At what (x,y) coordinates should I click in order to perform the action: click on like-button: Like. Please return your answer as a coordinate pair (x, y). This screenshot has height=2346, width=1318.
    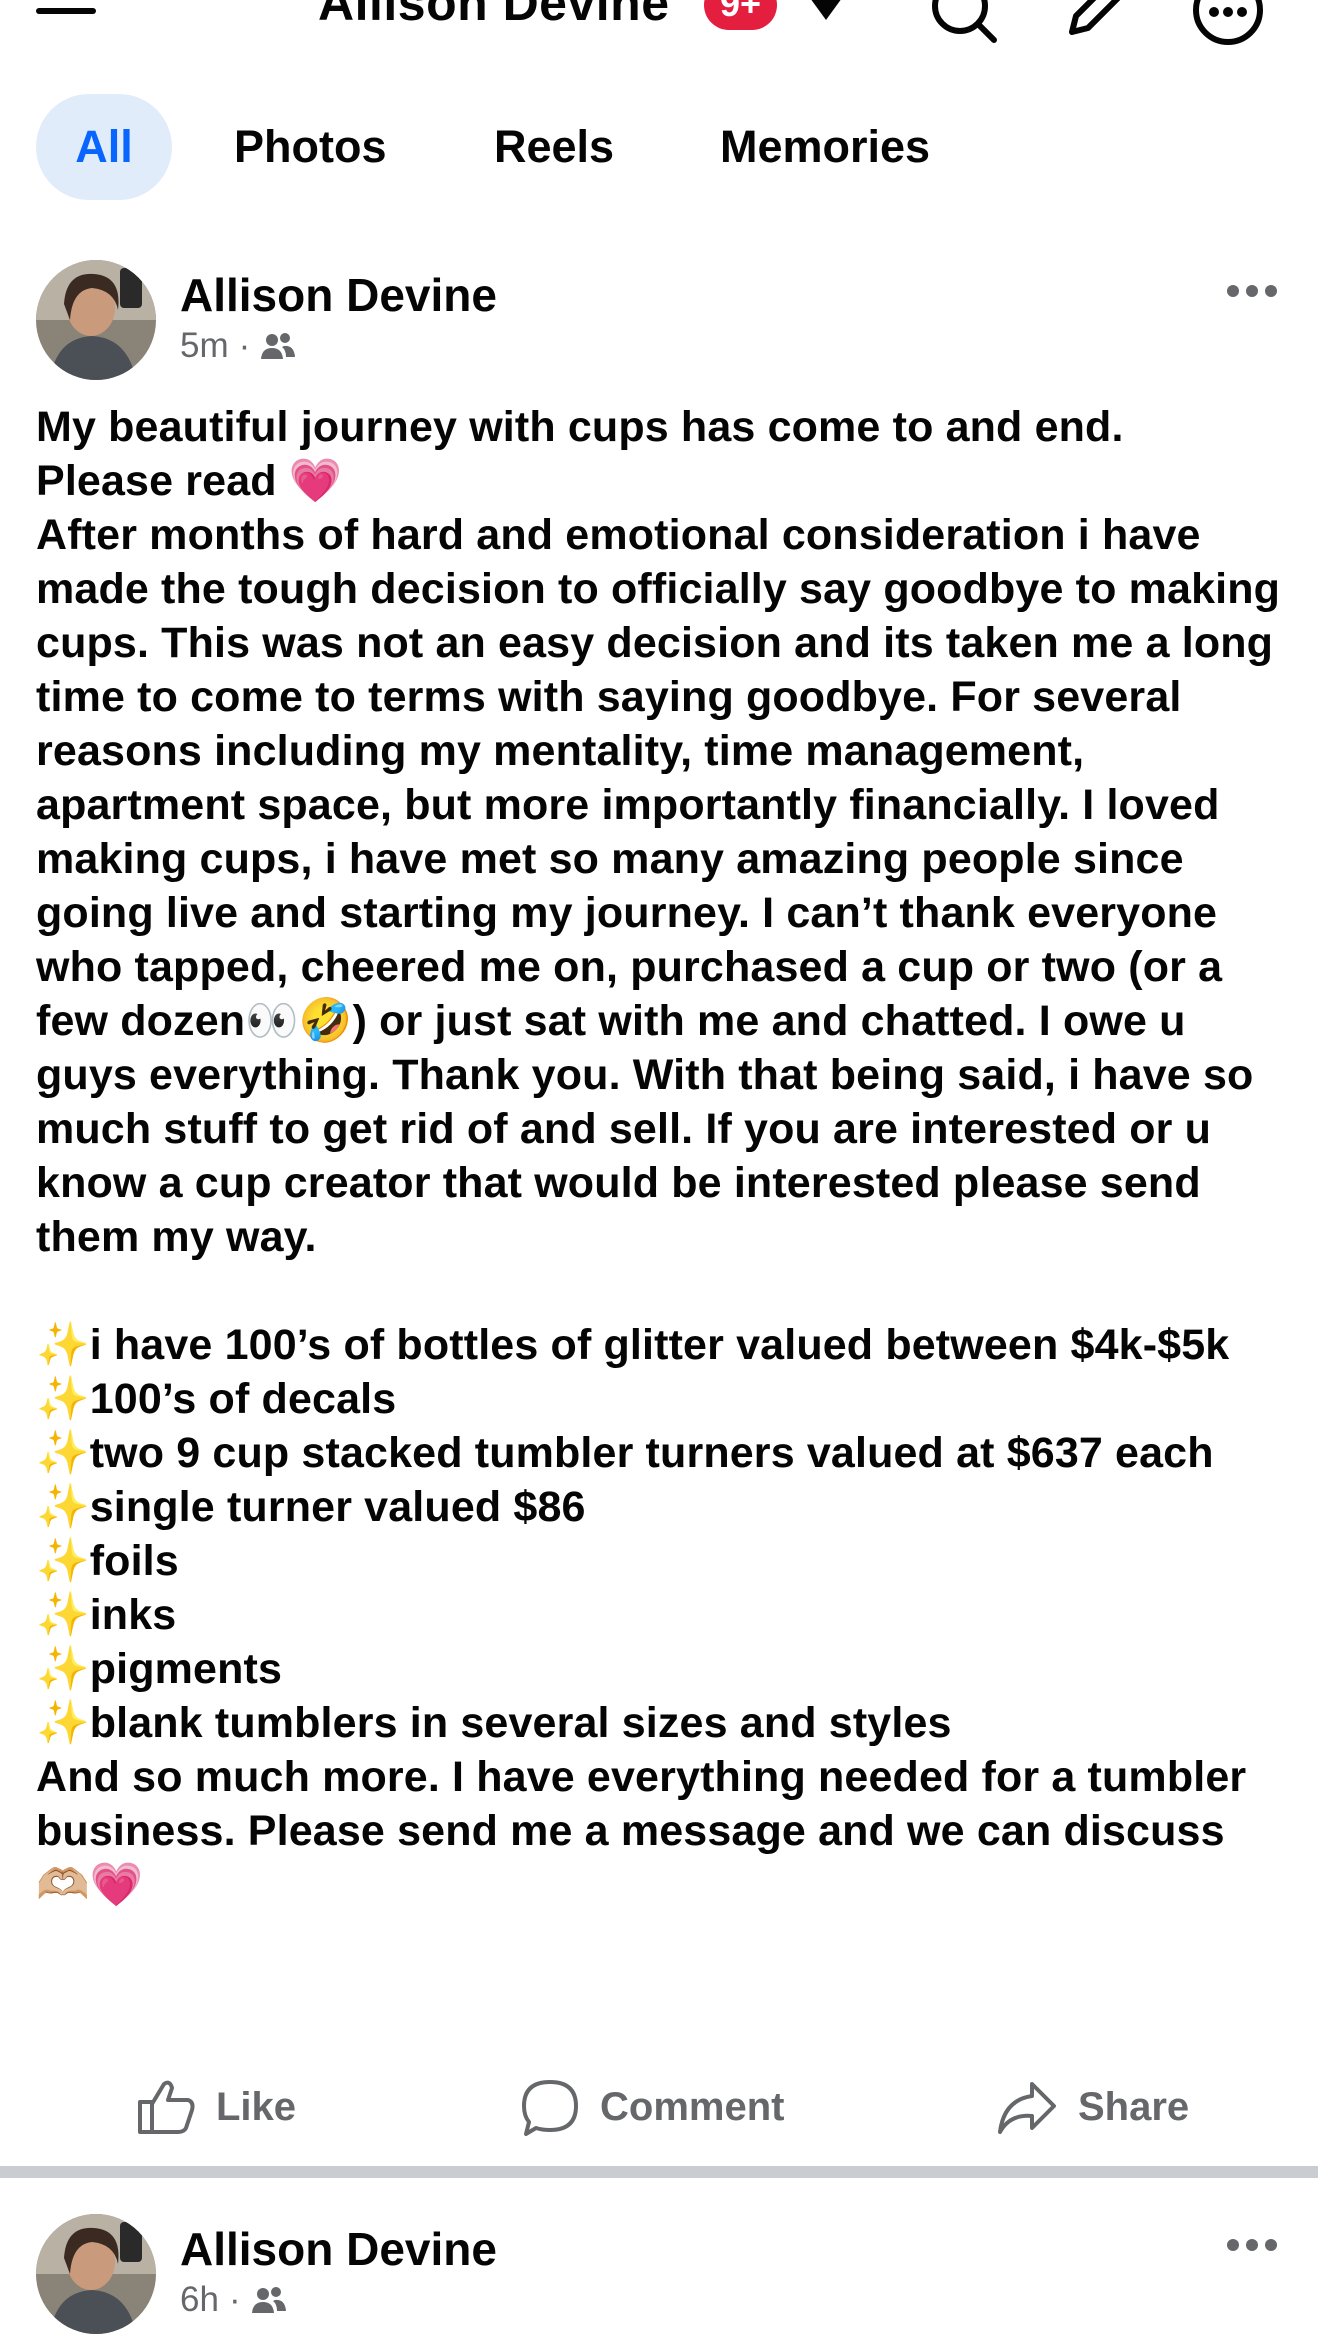
    Looking at the image, I should click on (216, 2107).